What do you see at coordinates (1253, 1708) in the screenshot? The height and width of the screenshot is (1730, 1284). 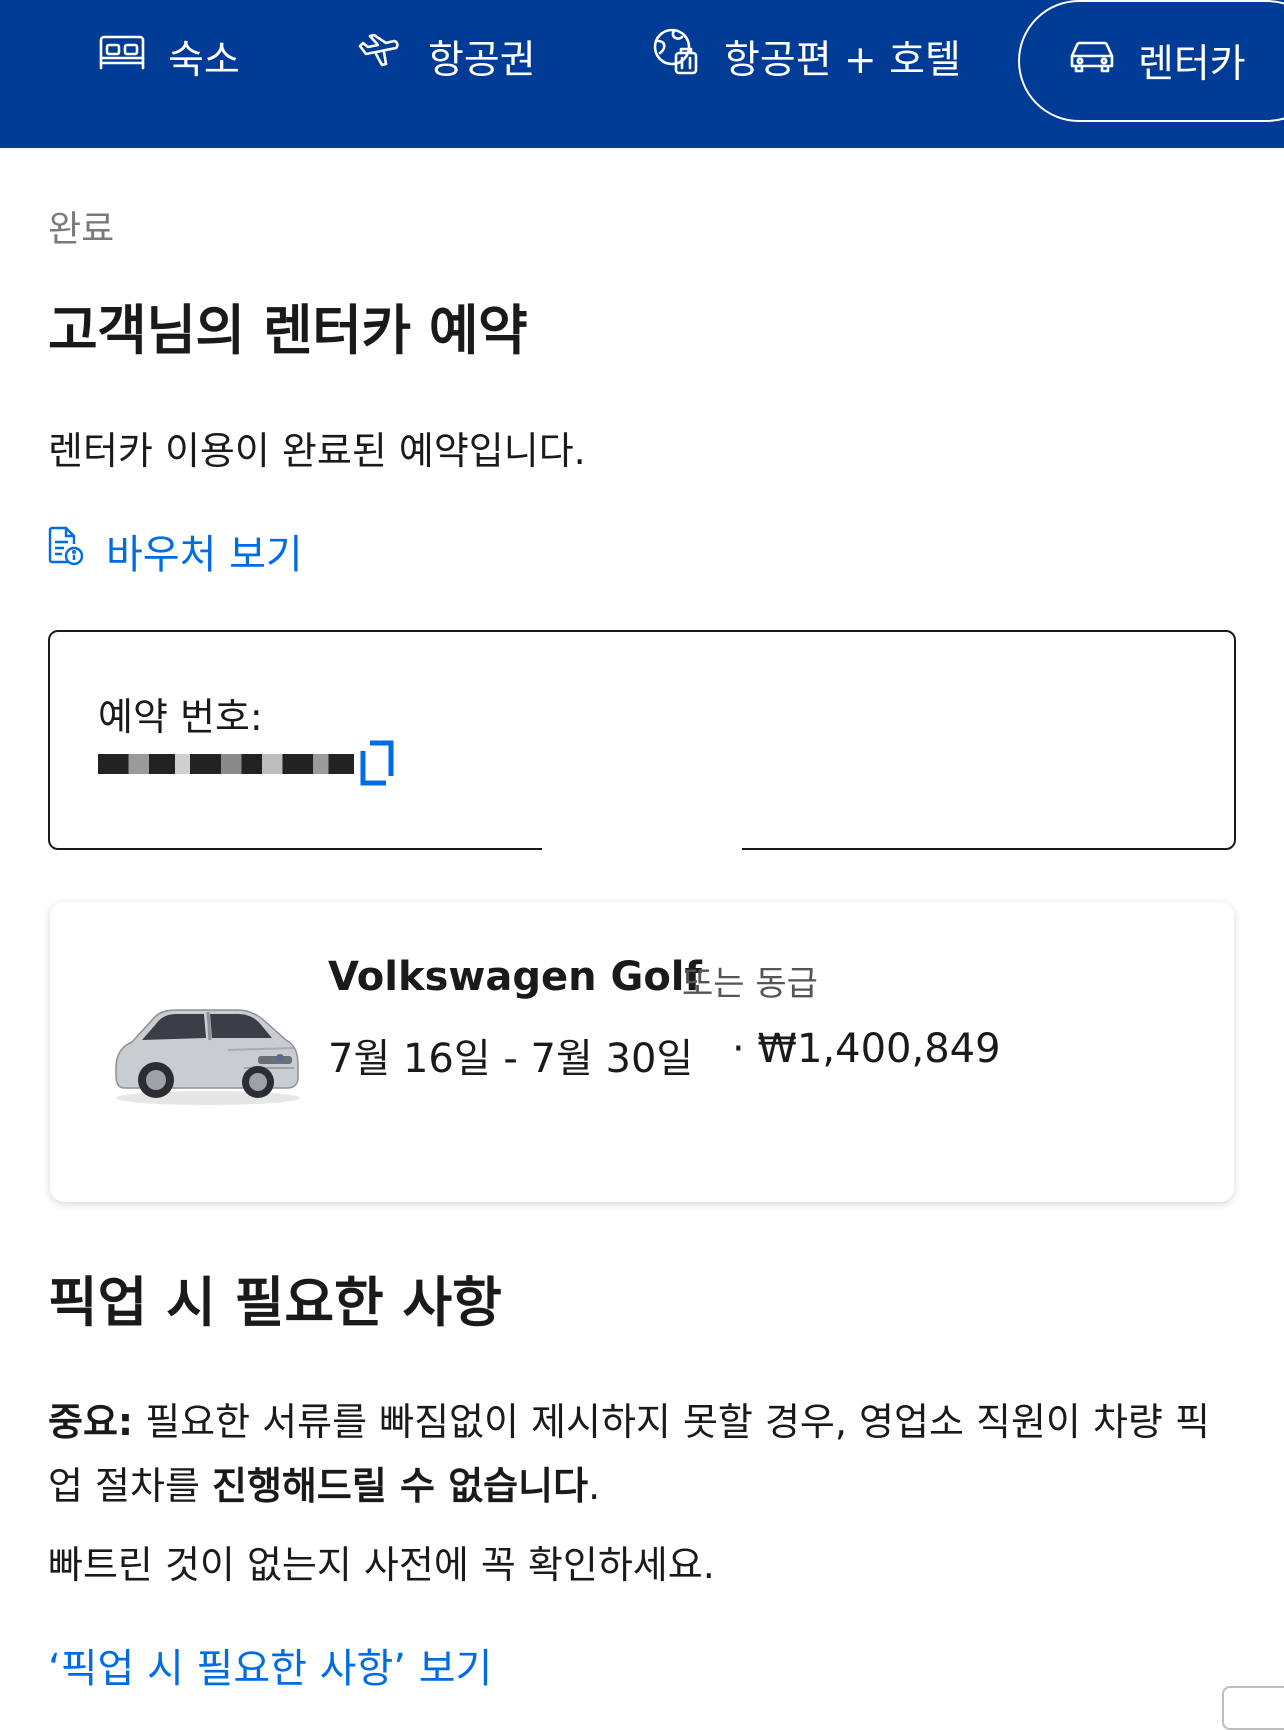 I see `floating-button-partial` at bounding box center [1253, 1708].